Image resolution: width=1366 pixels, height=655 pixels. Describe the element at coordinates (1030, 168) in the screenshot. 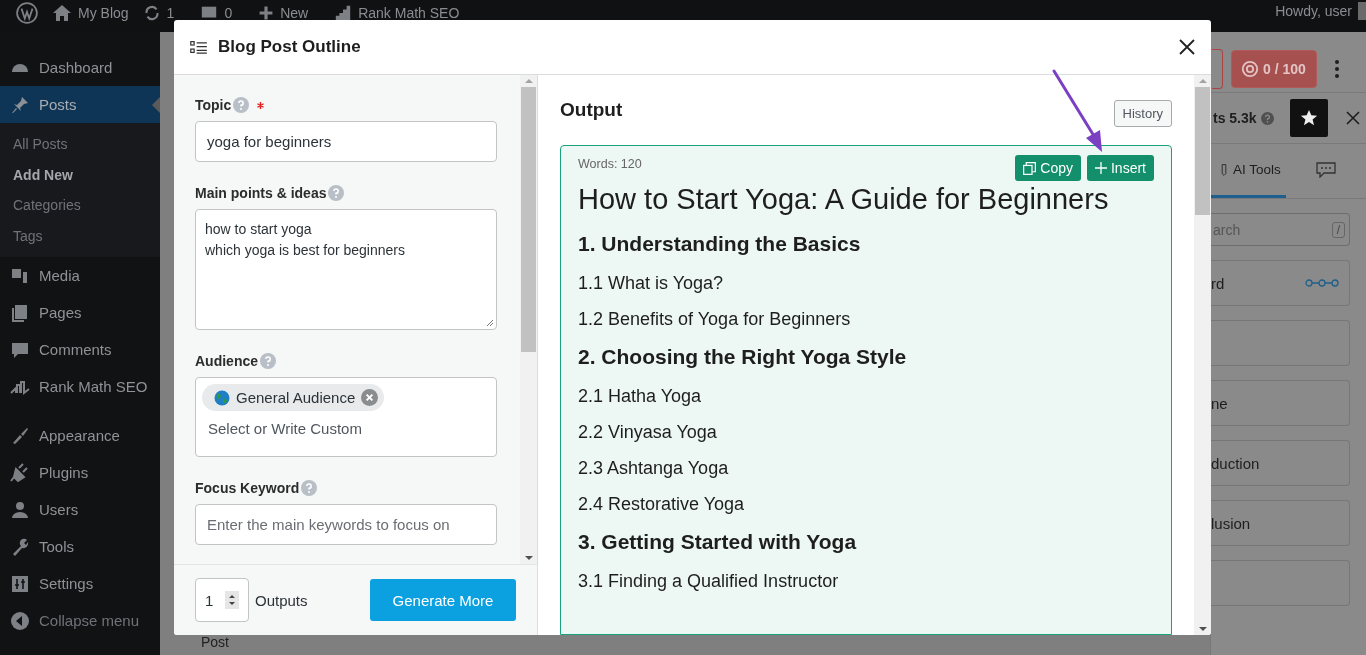

I see `copy-icon` at that location.